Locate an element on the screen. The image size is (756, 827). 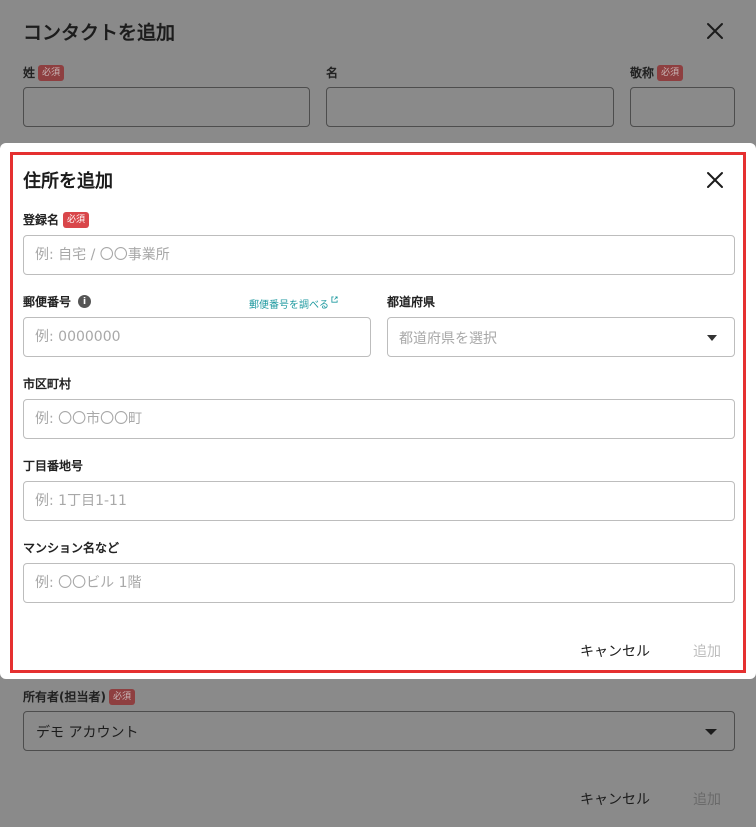
honorific-label: 敬称 必須 is located at coordinates (657, 72).